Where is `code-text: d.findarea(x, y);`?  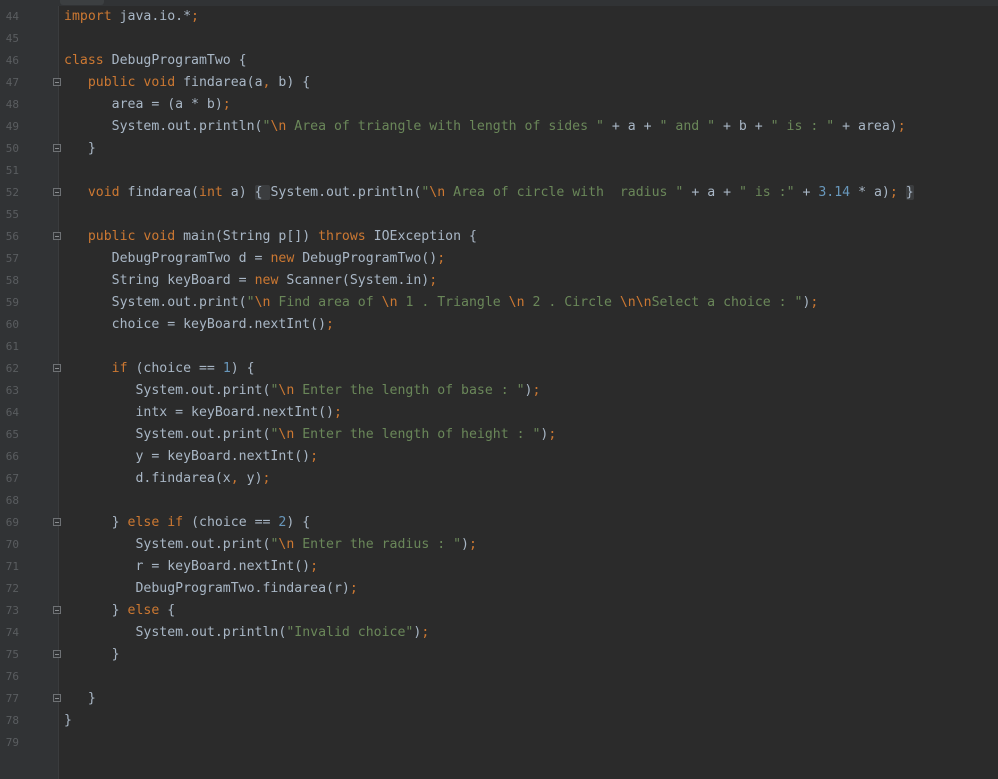 code-text: d.findarea(x, y); is located at coordinates (167, 479).